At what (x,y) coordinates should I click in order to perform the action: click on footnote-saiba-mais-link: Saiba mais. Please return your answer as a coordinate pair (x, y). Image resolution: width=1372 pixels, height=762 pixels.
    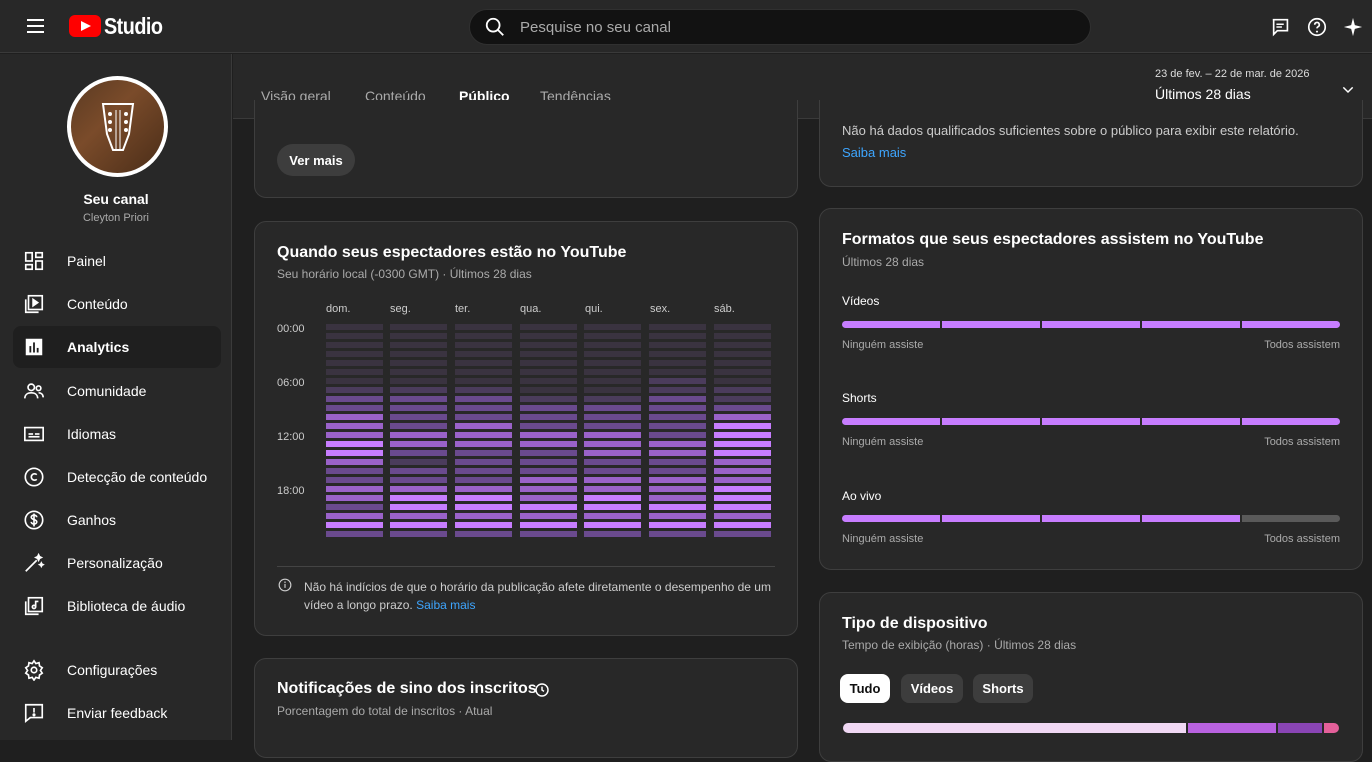
    Looking at the image, I should click on (445, 605).